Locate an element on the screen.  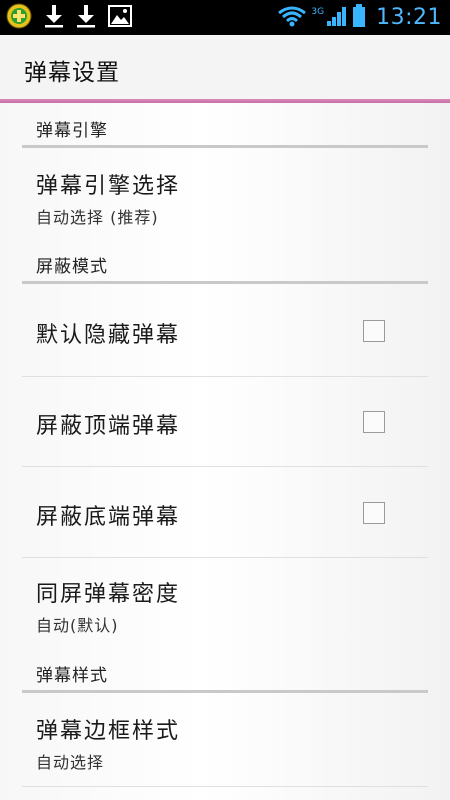
row-divider is located at coordinates (225, 786).